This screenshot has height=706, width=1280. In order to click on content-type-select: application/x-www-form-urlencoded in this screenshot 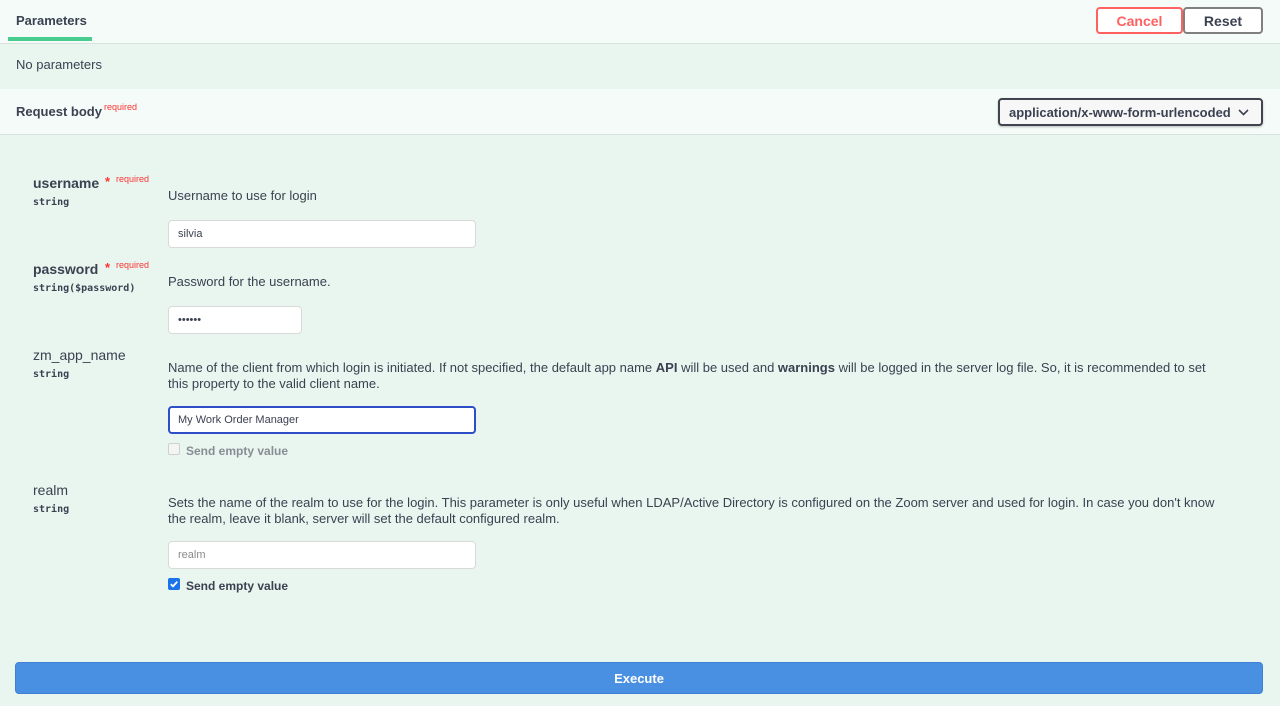, I will do `click(1130, 112)`.